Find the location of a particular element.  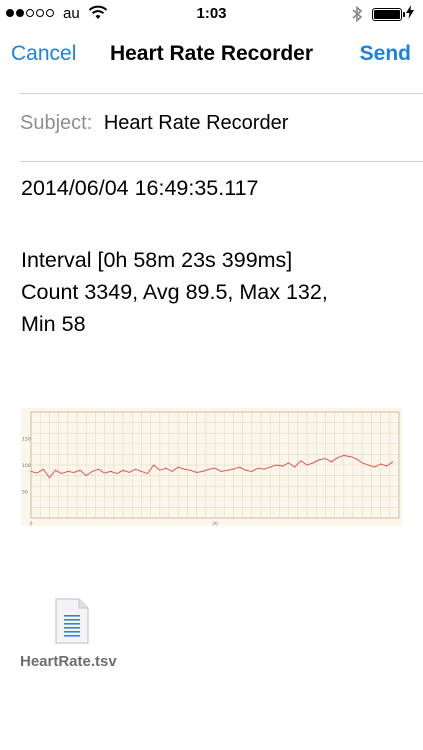

body-timestamp: 2014/06/04 16:49:35.117 is located at coordinates (140, 188).